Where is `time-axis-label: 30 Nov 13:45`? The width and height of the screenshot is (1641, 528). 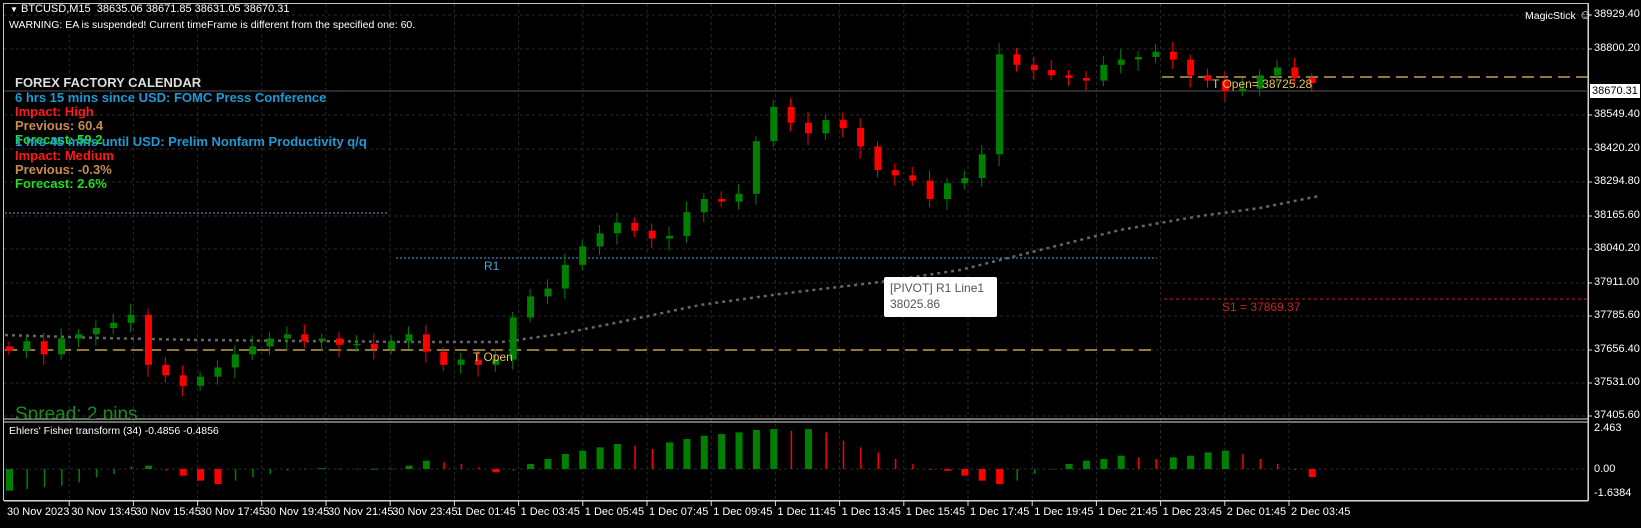 time-axis-label: 30 Nov 13:45 is located at coordinates (104, 512).